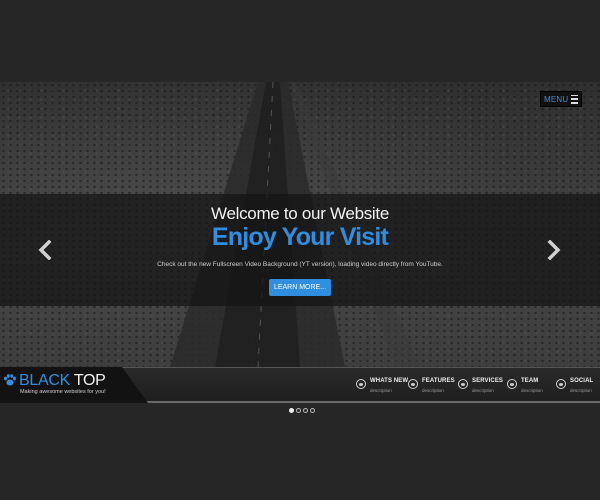  What do you see at coordinates (484, 387) in the screenshot?
I see `nav-item-services: SERVICES description` at bounding box center [484, 387].